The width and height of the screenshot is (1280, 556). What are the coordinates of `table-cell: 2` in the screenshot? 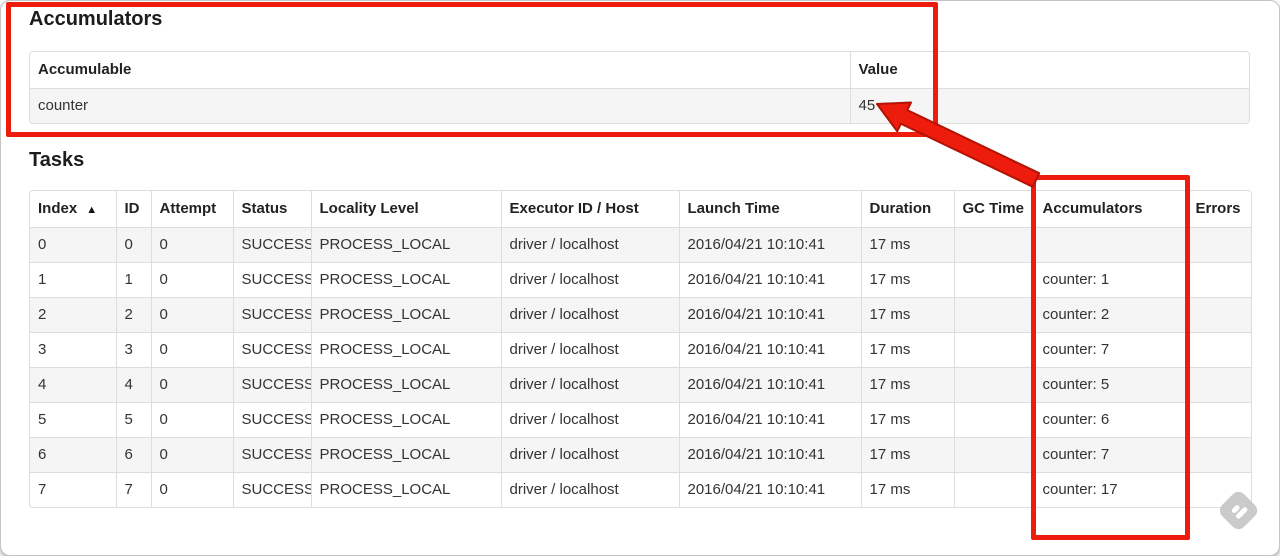 It's located at (73, 315).